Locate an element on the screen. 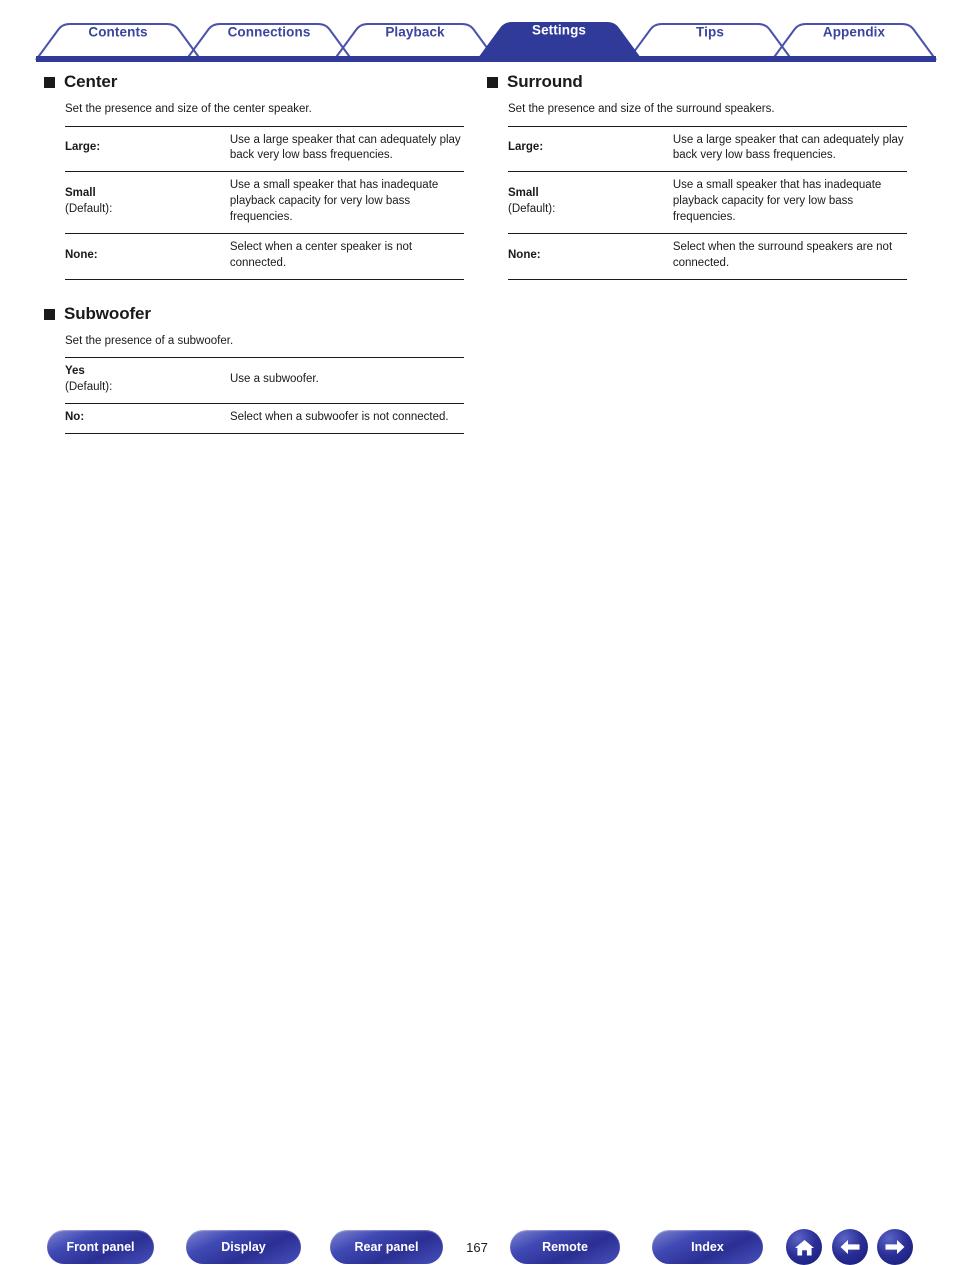 This screenshot has width=954, height=1265. option-key-label: Yes is located at coordinates (75, 371).